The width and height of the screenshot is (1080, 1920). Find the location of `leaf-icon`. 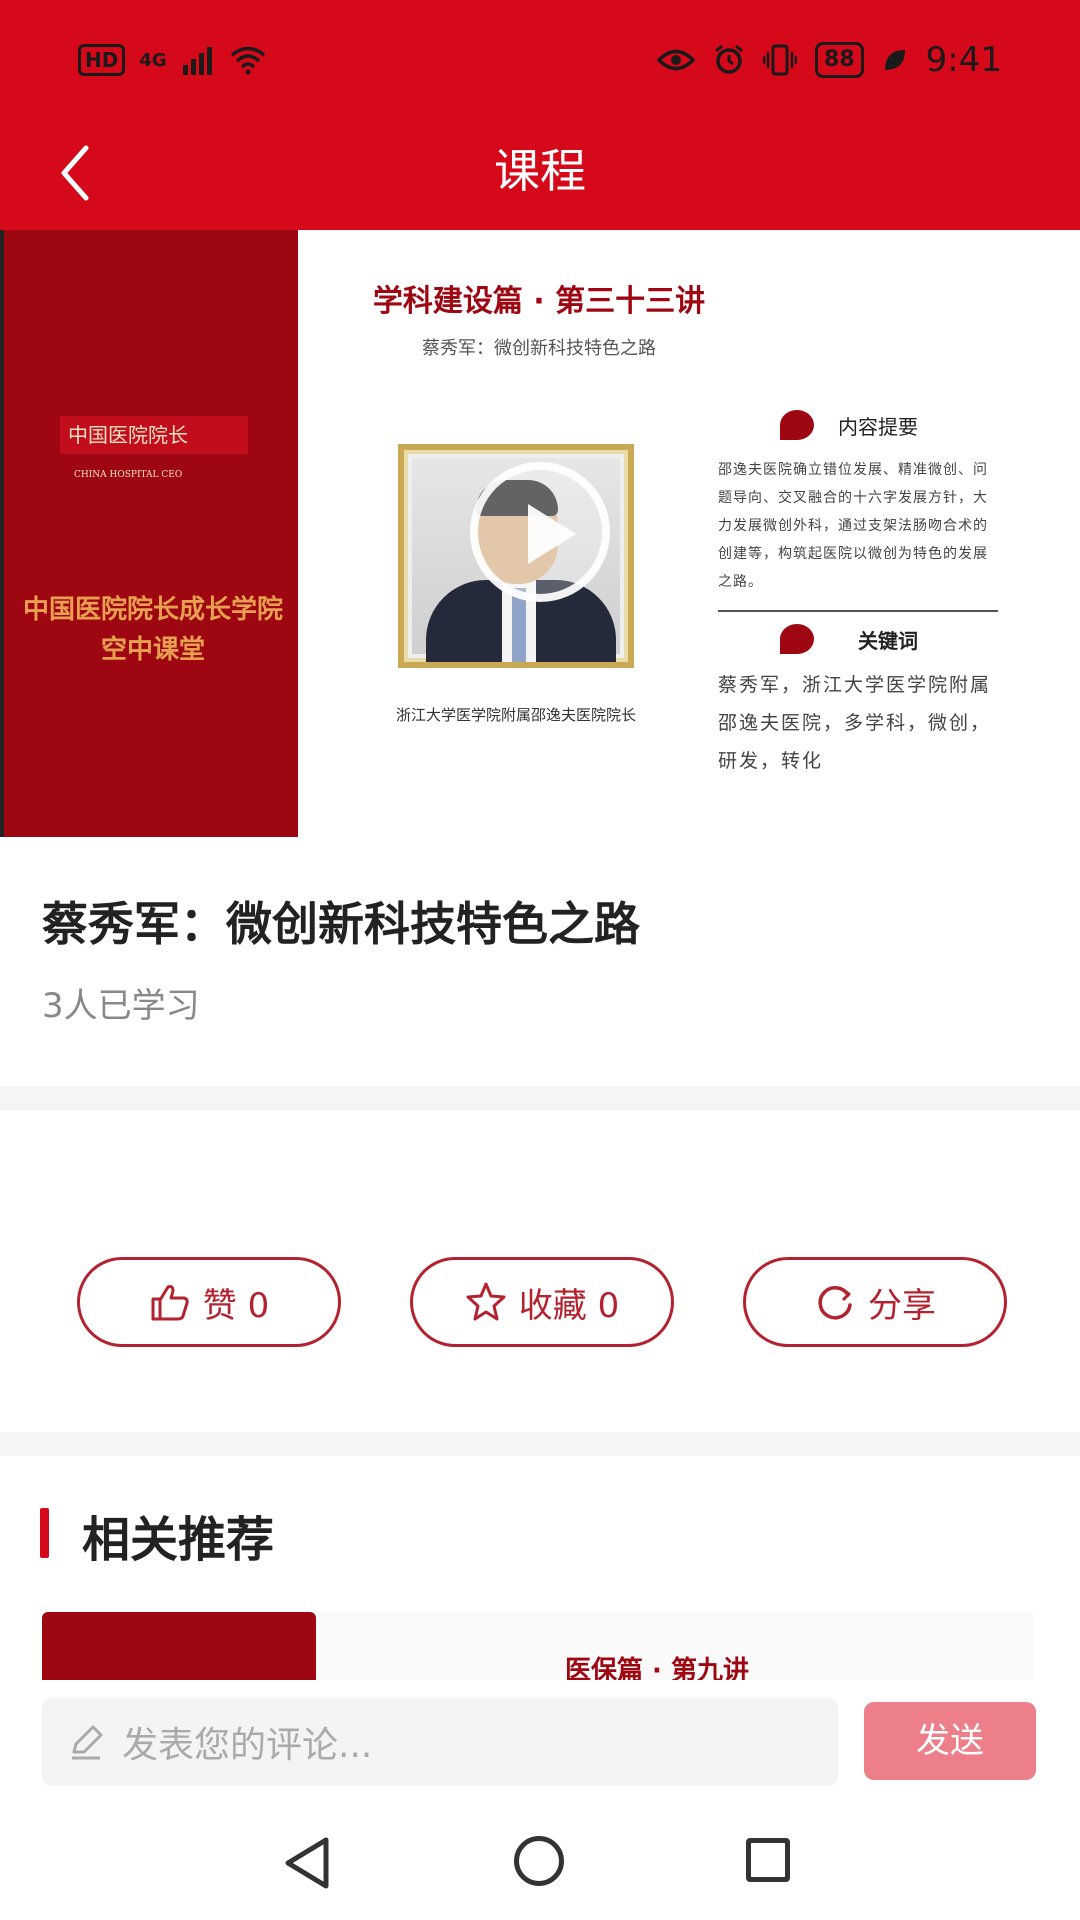

leaf-icon is located at coordinates (894, 60).